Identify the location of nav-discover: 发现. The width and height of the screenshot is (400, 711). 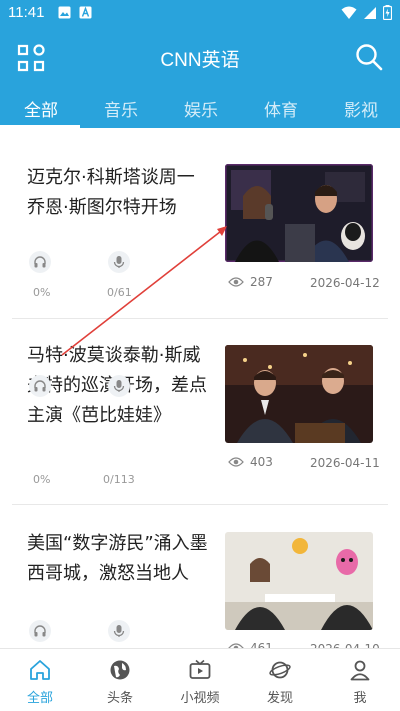
(280, 680).